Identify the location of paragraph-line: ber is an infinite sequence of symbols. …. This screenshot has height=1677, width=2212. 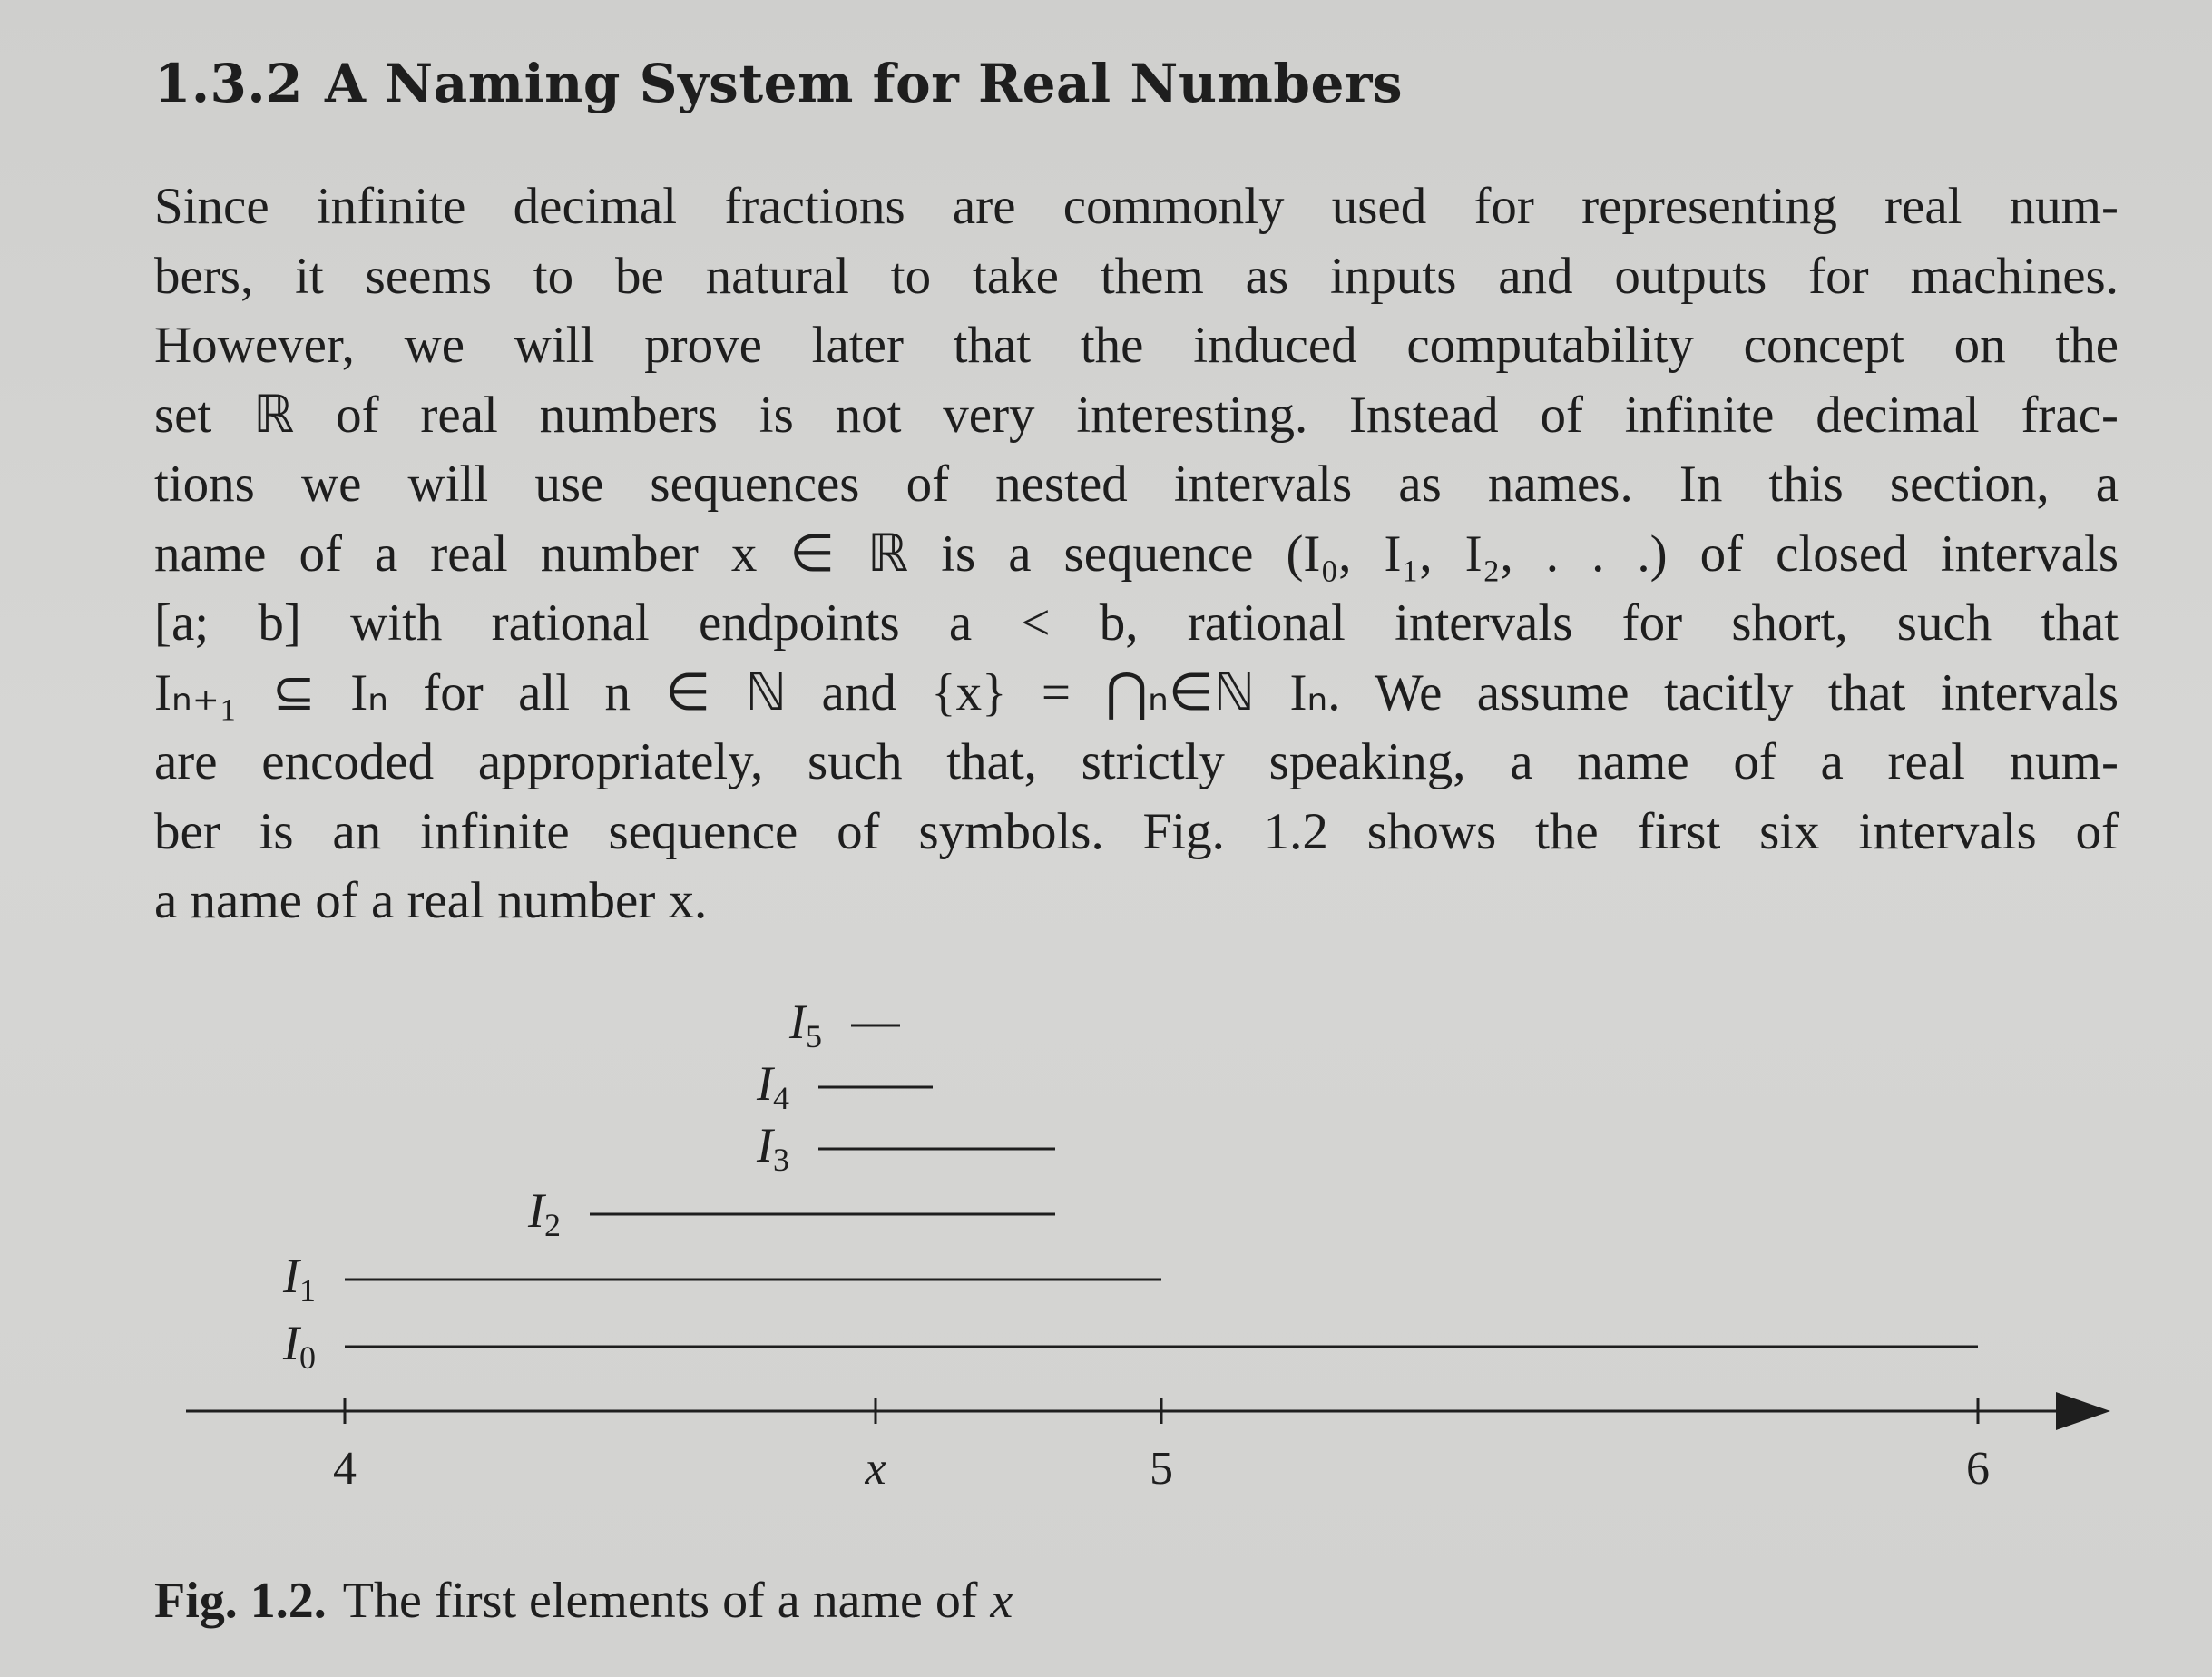
(1136, 831).